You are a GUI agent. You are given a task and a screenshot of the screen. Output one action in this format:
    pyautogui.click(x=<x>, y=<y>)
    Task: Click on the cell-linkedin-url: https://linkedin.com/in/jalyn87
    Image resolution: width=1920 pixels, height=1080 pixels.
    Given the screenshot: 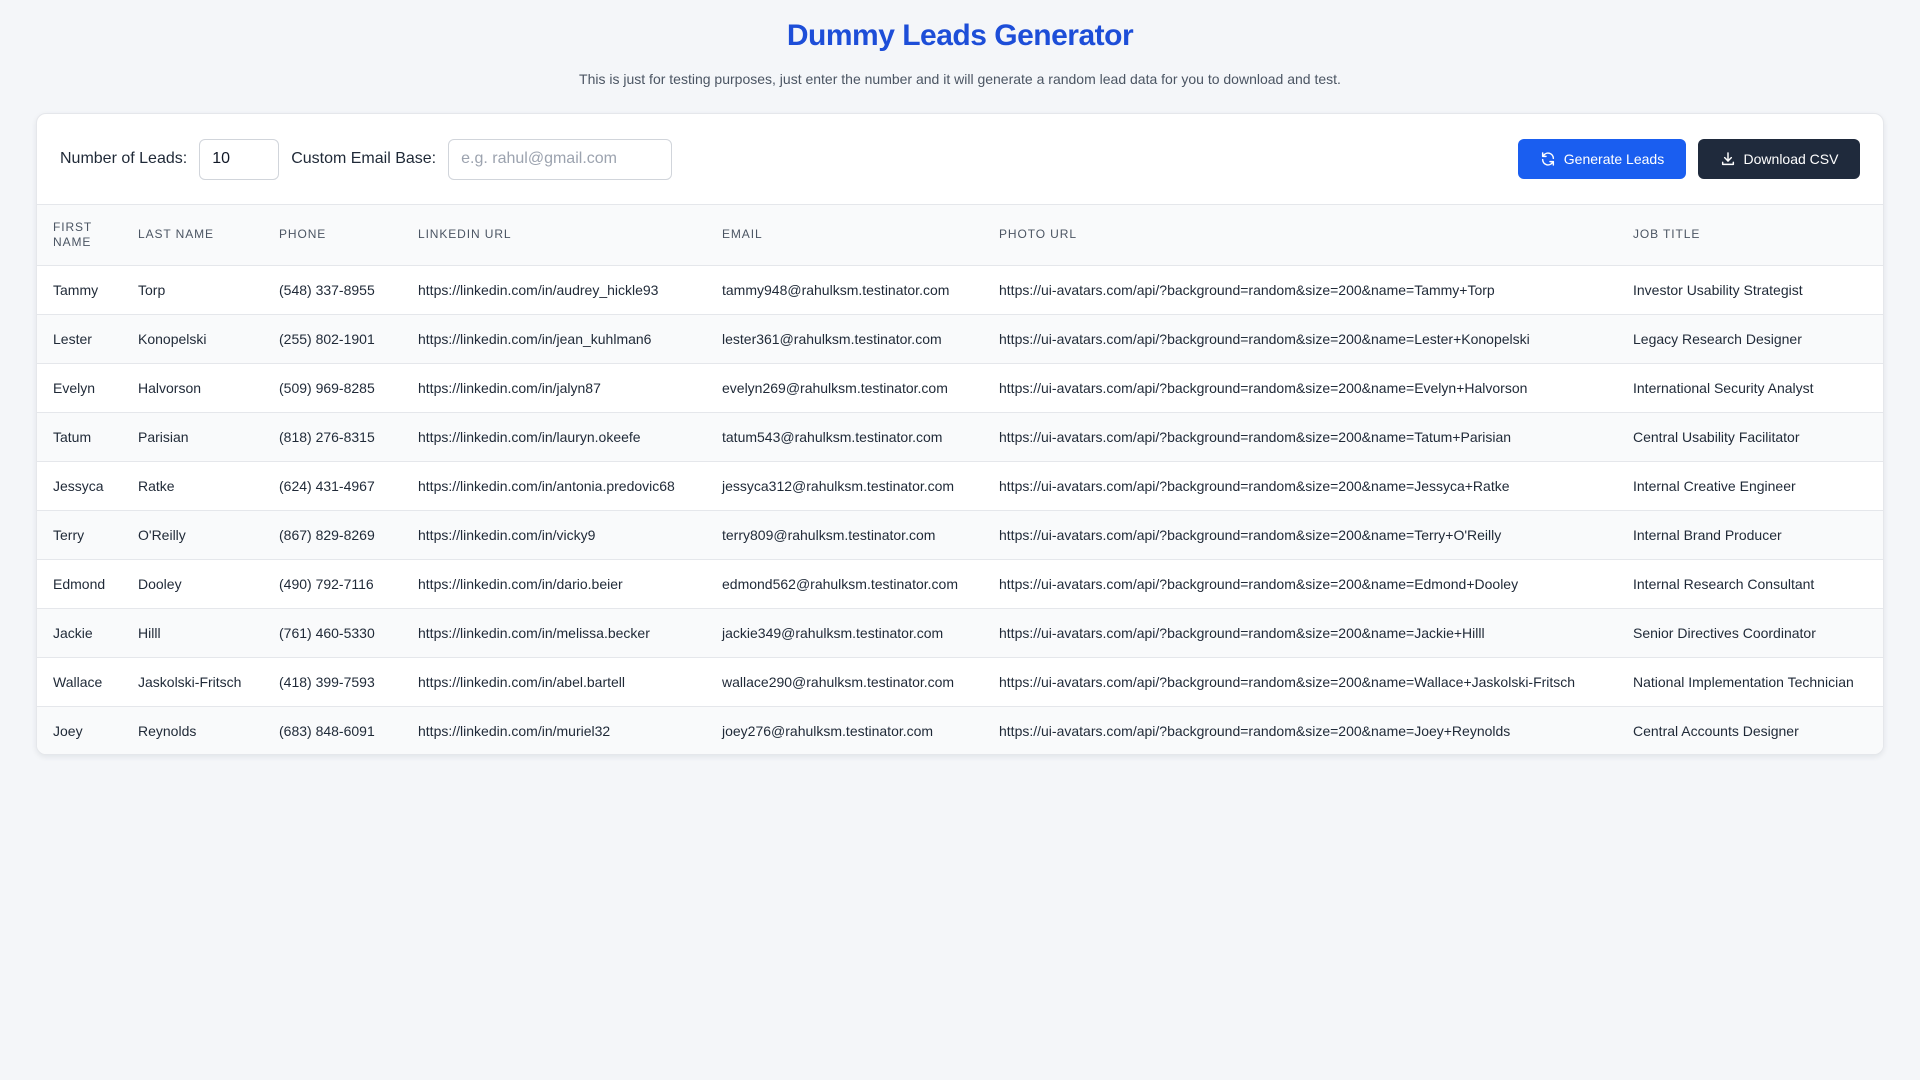 What is the action you would take?
    pyautogui.click(x=554, y=388)
    